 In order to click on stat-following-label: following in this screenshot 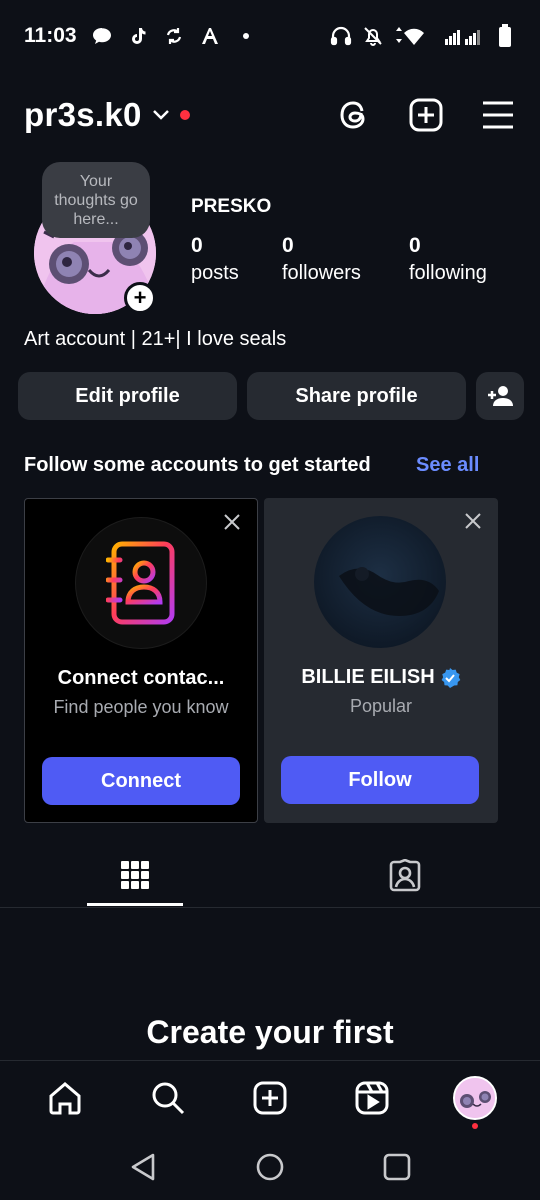, I will do `click(448, 273)`.